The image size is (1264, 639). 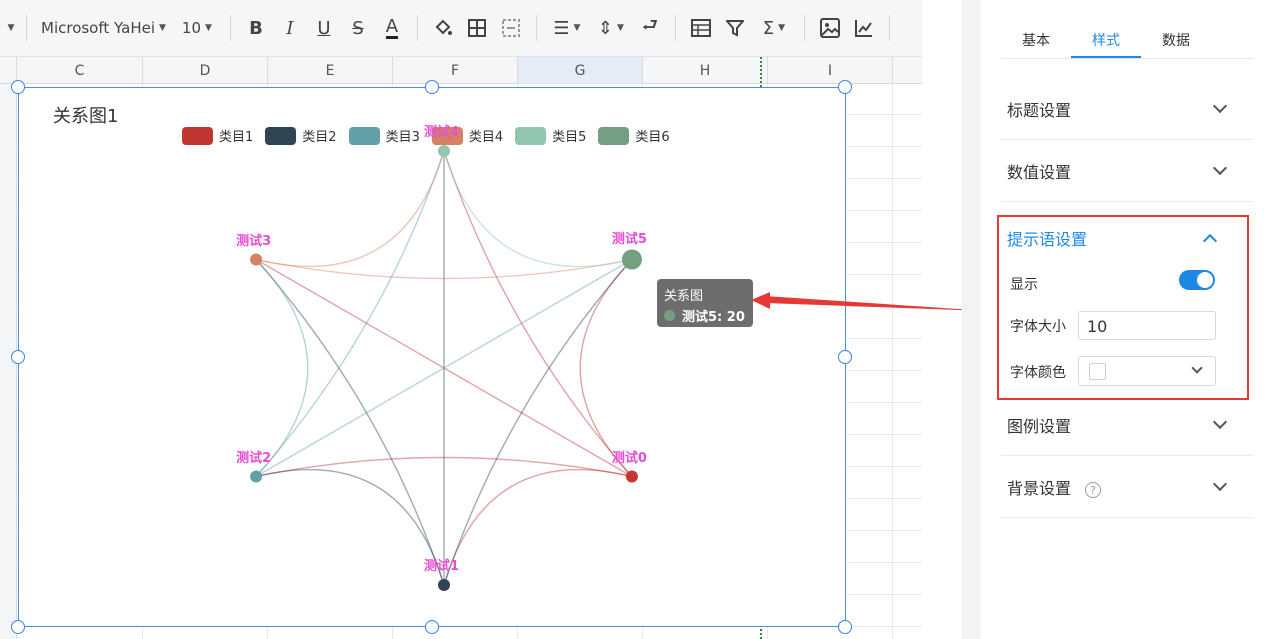 I want to click on panel-tabs: 基本 样式 数据, so click(x=1127, y=38).